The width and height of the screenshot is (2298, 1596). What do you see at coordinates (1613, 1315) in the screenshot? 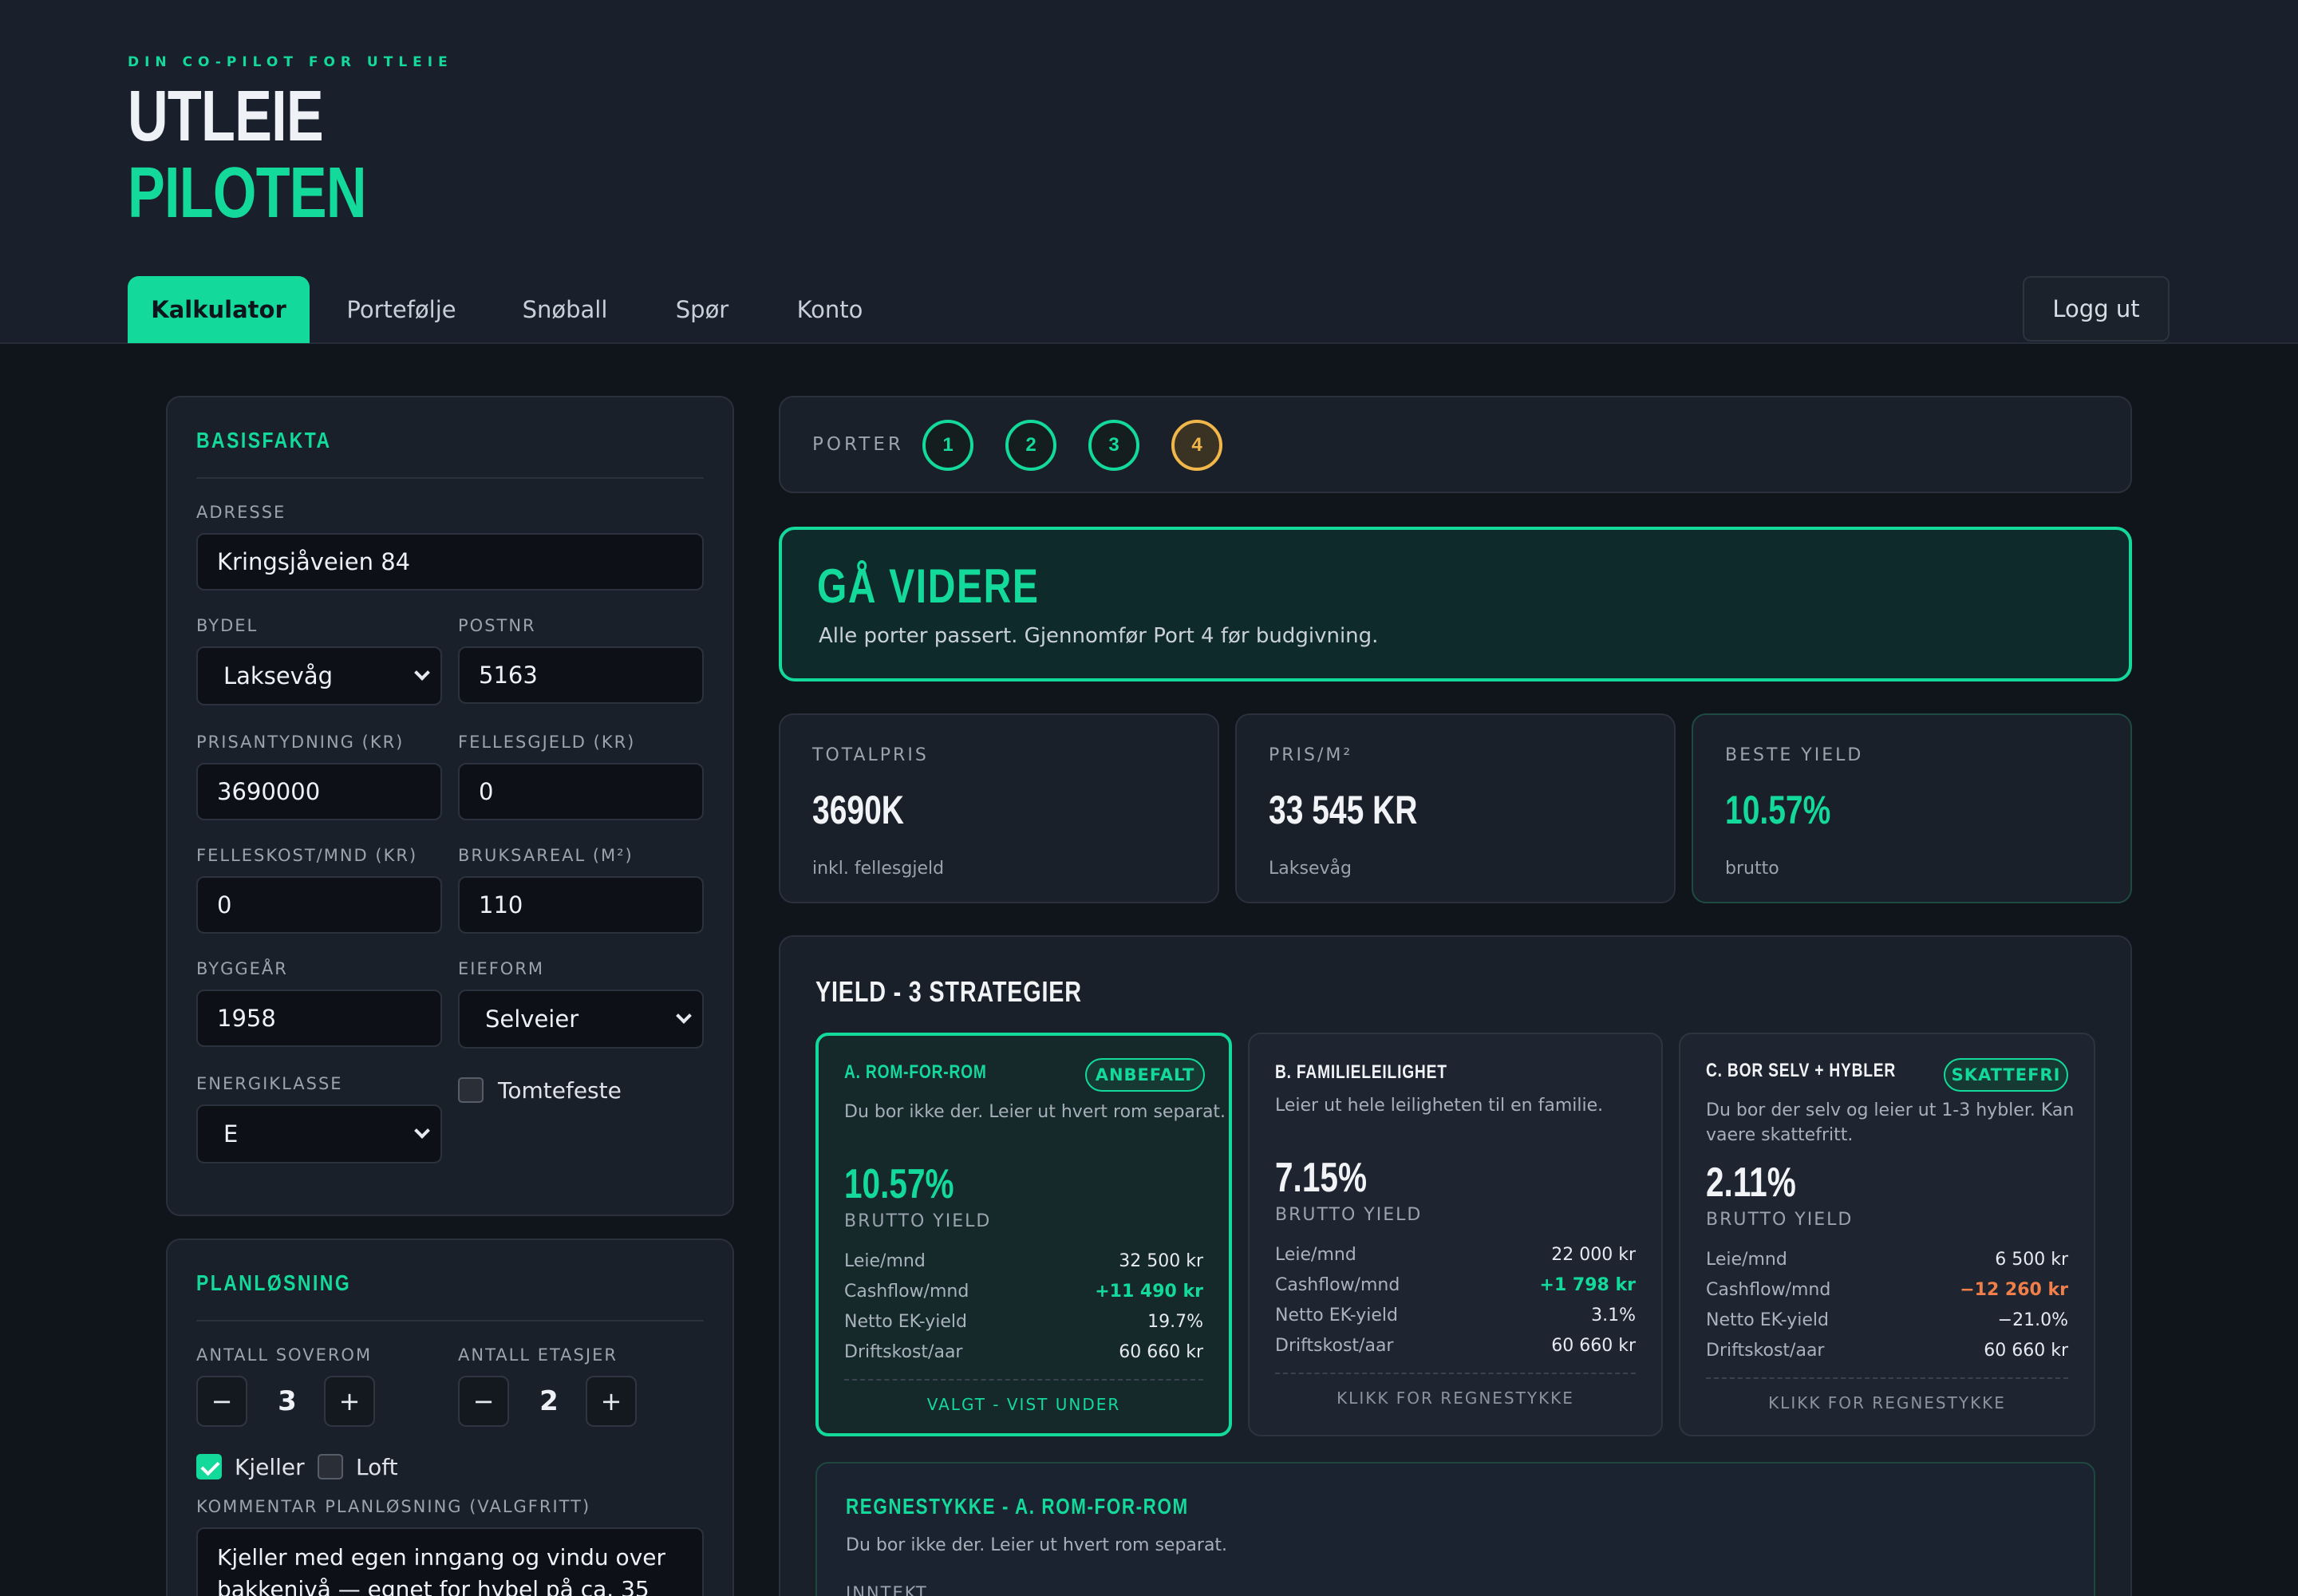
I see `row-value: 3.1%` at bounding box center [1613, 1315].